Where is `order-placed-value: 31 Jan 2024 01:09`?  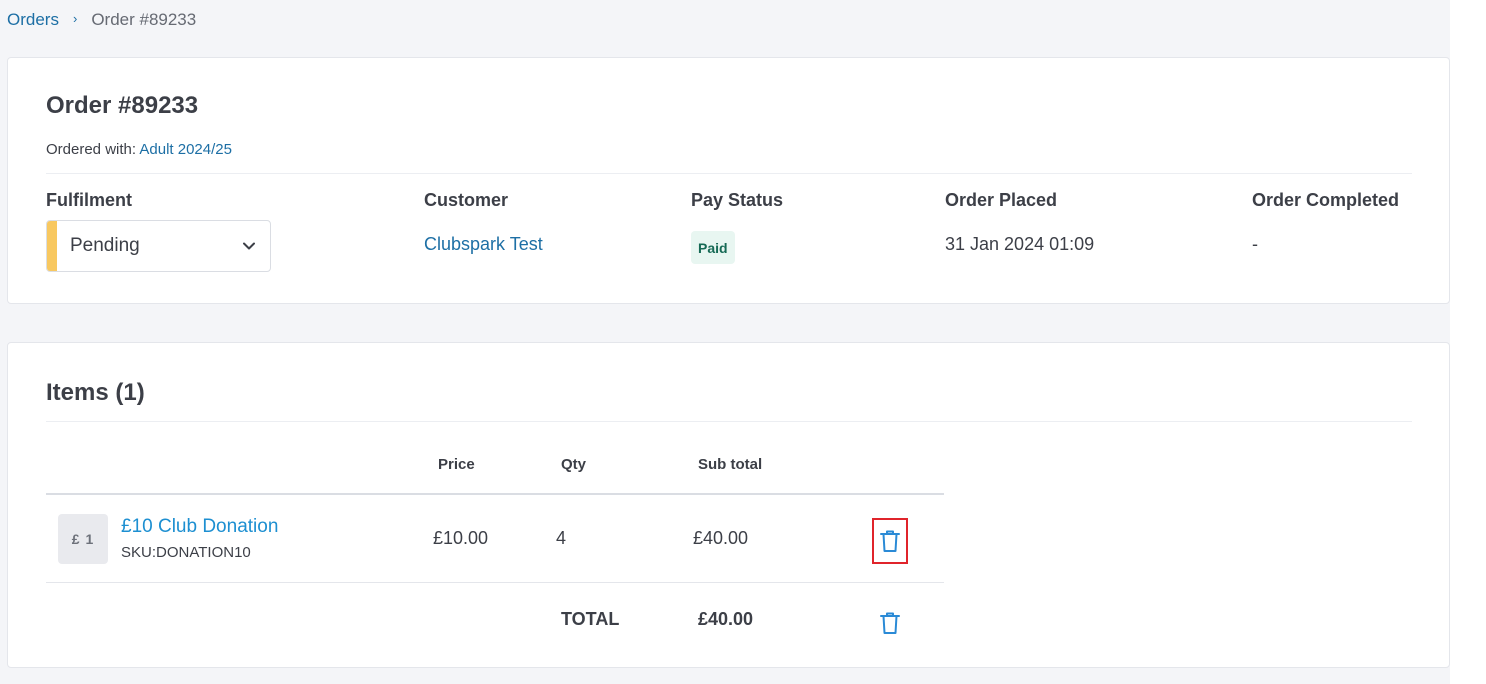
order-placed-value: 31 Jan 2024 01:09 is located at coordinates (1020, 244).